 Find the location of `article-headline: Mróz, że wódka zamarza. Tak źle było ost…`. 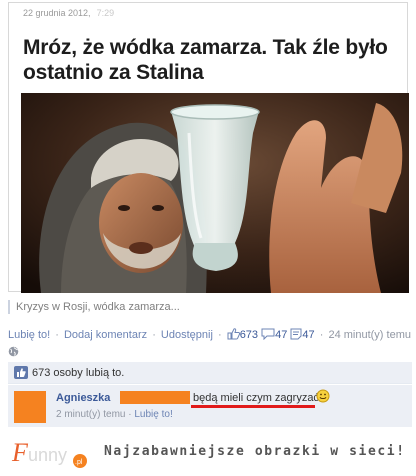

article-headline: Mróz, że wódka zamarza. Tak źle było ost… is located at coordinates (205, 60).